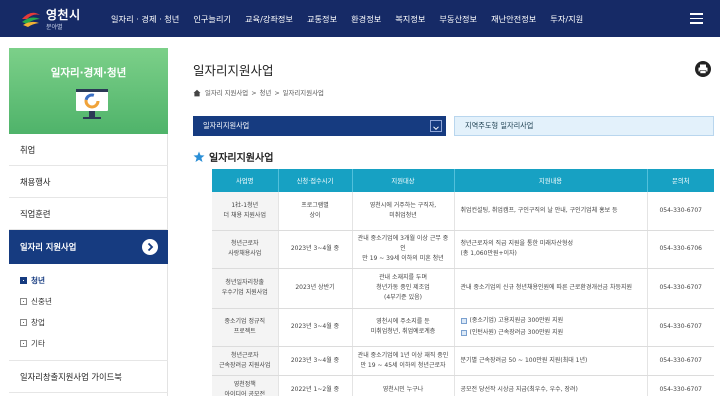 The width and height of the screenshot is (720, 396). Describe the element at coordinates (258, 92) in the screenshot. I see `breadcrumb: 일자리 지원사업 > 청년 > 일자리지원사업` at that location.